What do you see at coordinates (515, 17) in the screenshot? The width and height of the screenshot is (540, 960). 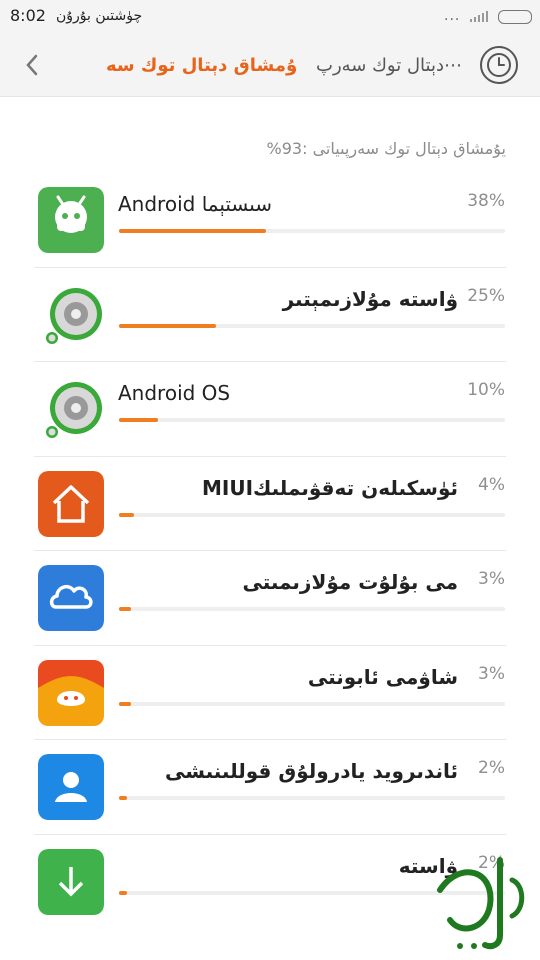 I see `battery-icon` at bounding box center [515, 17].